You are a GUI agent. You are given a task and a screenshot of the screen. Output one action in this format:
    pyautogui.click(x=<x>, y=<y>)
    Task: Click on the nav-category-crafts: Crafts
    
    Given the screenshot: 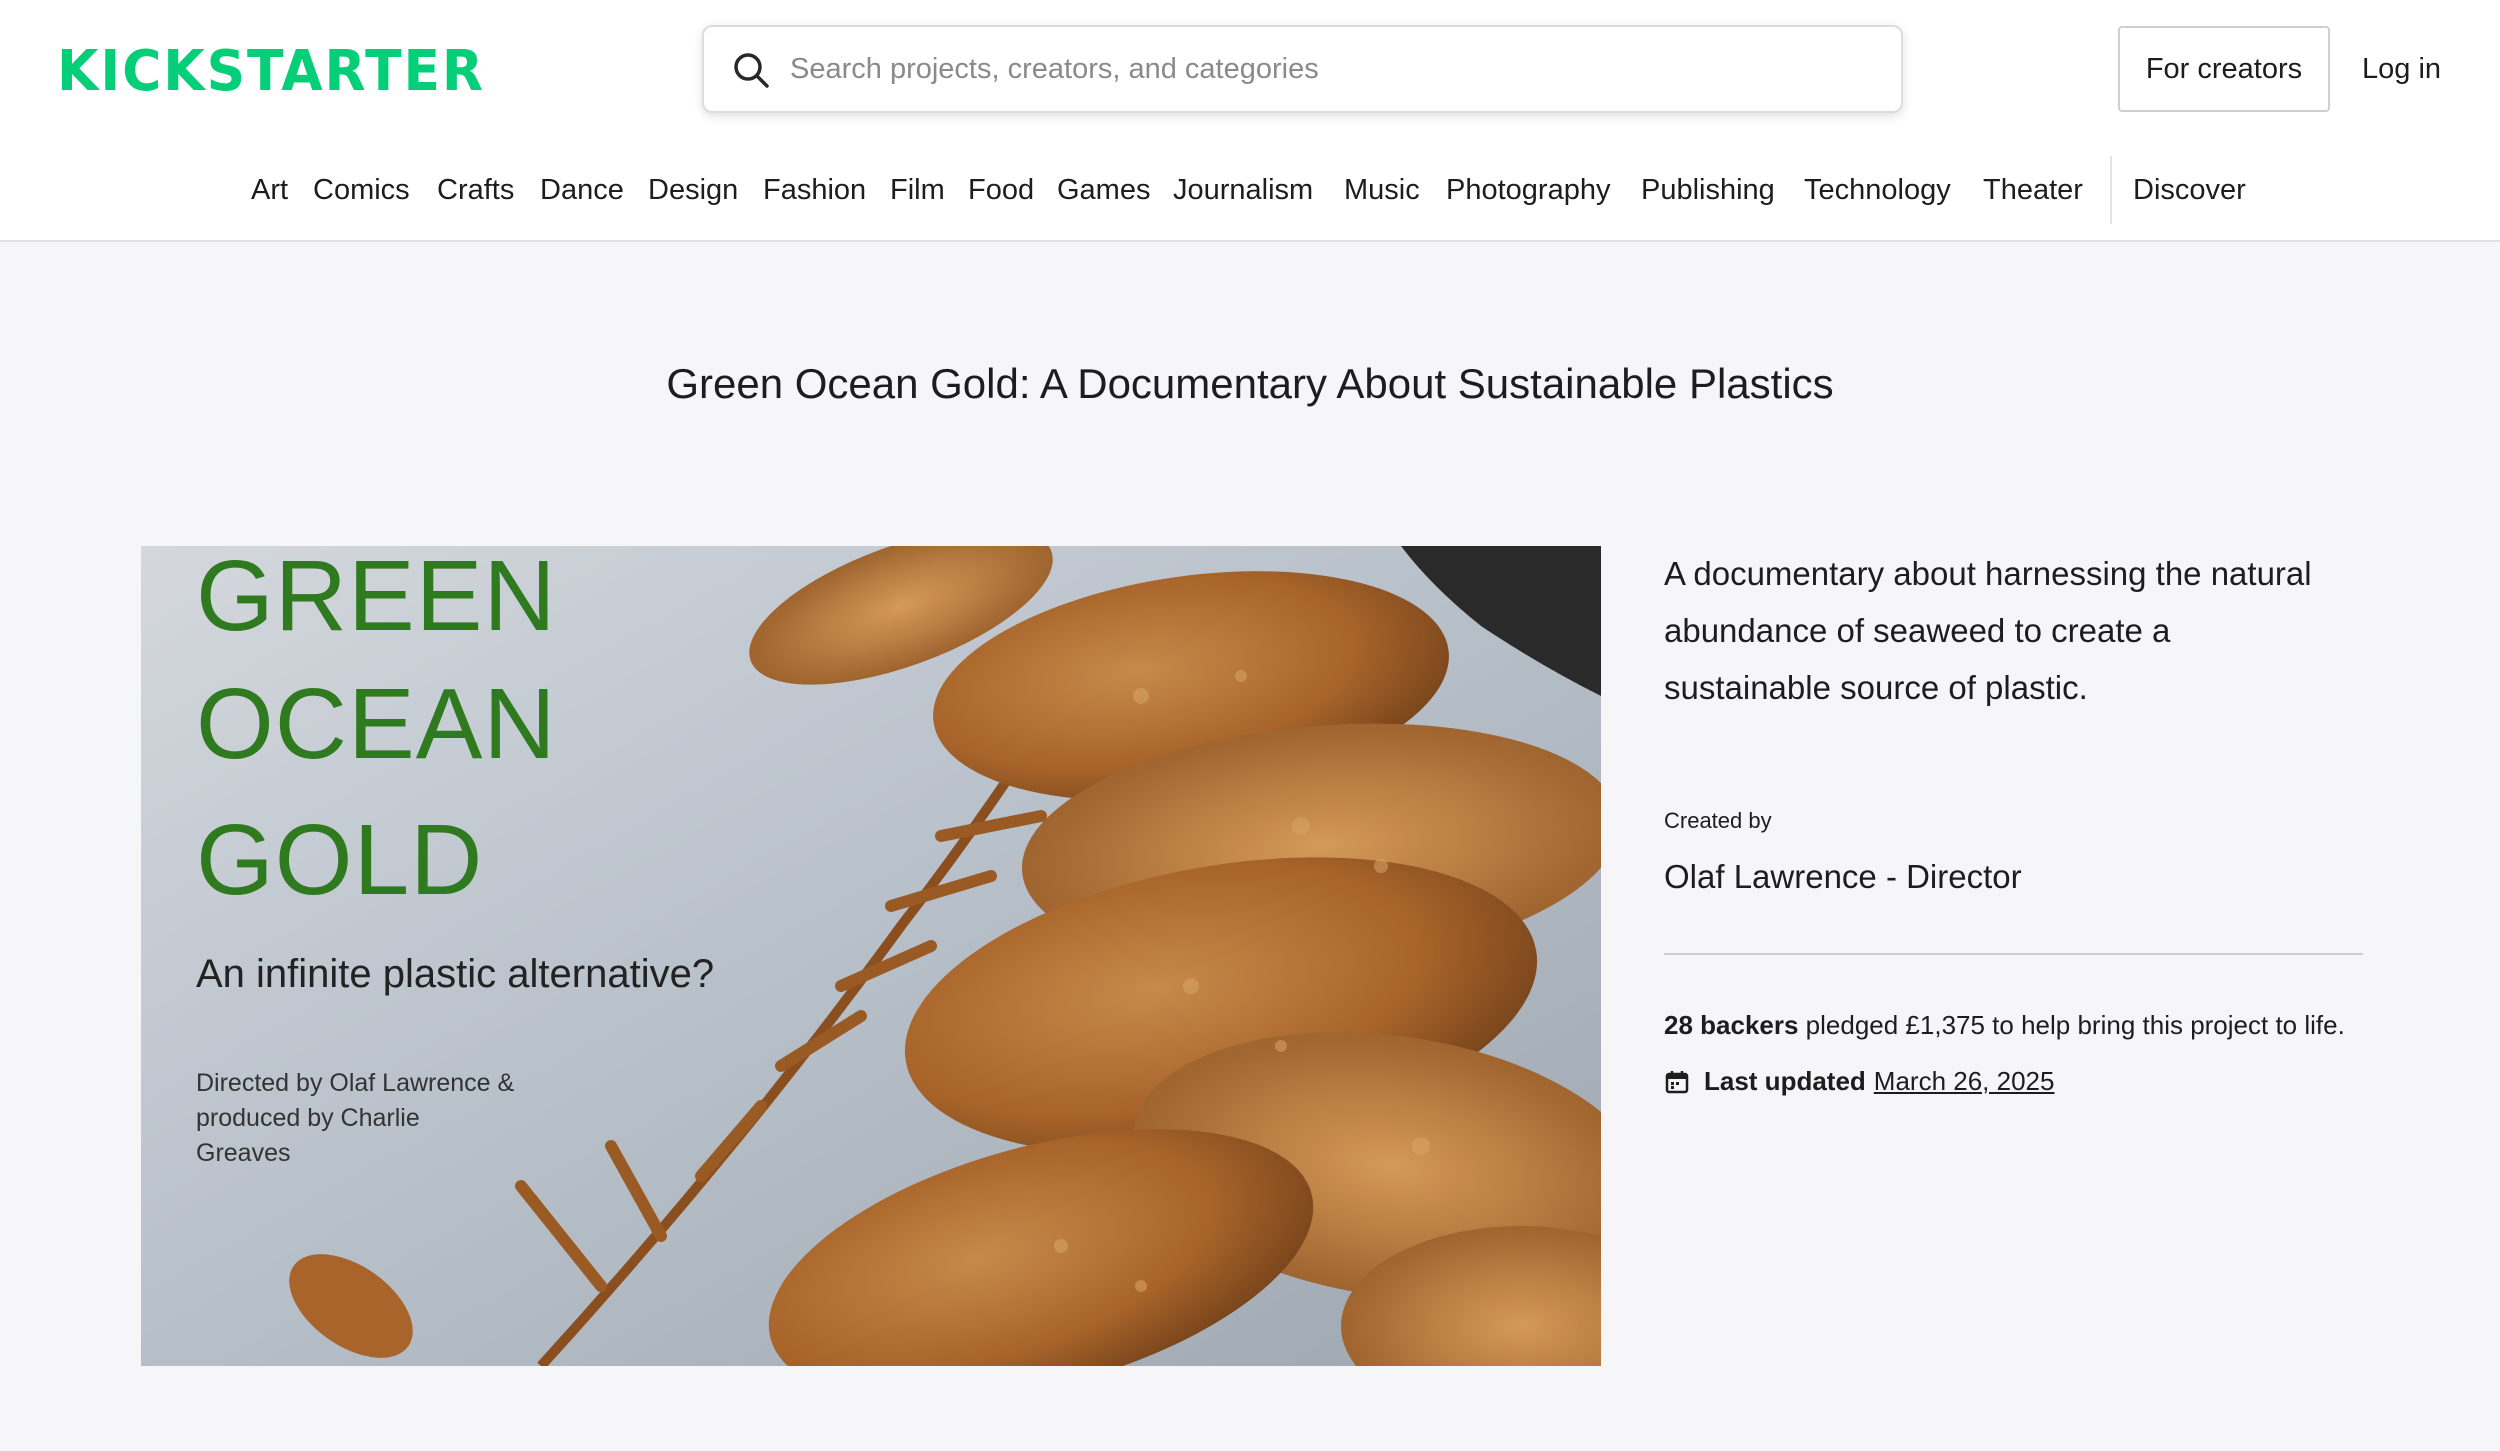 What is the action you would take?
    pyautogui.click(x=475, y=190)
    